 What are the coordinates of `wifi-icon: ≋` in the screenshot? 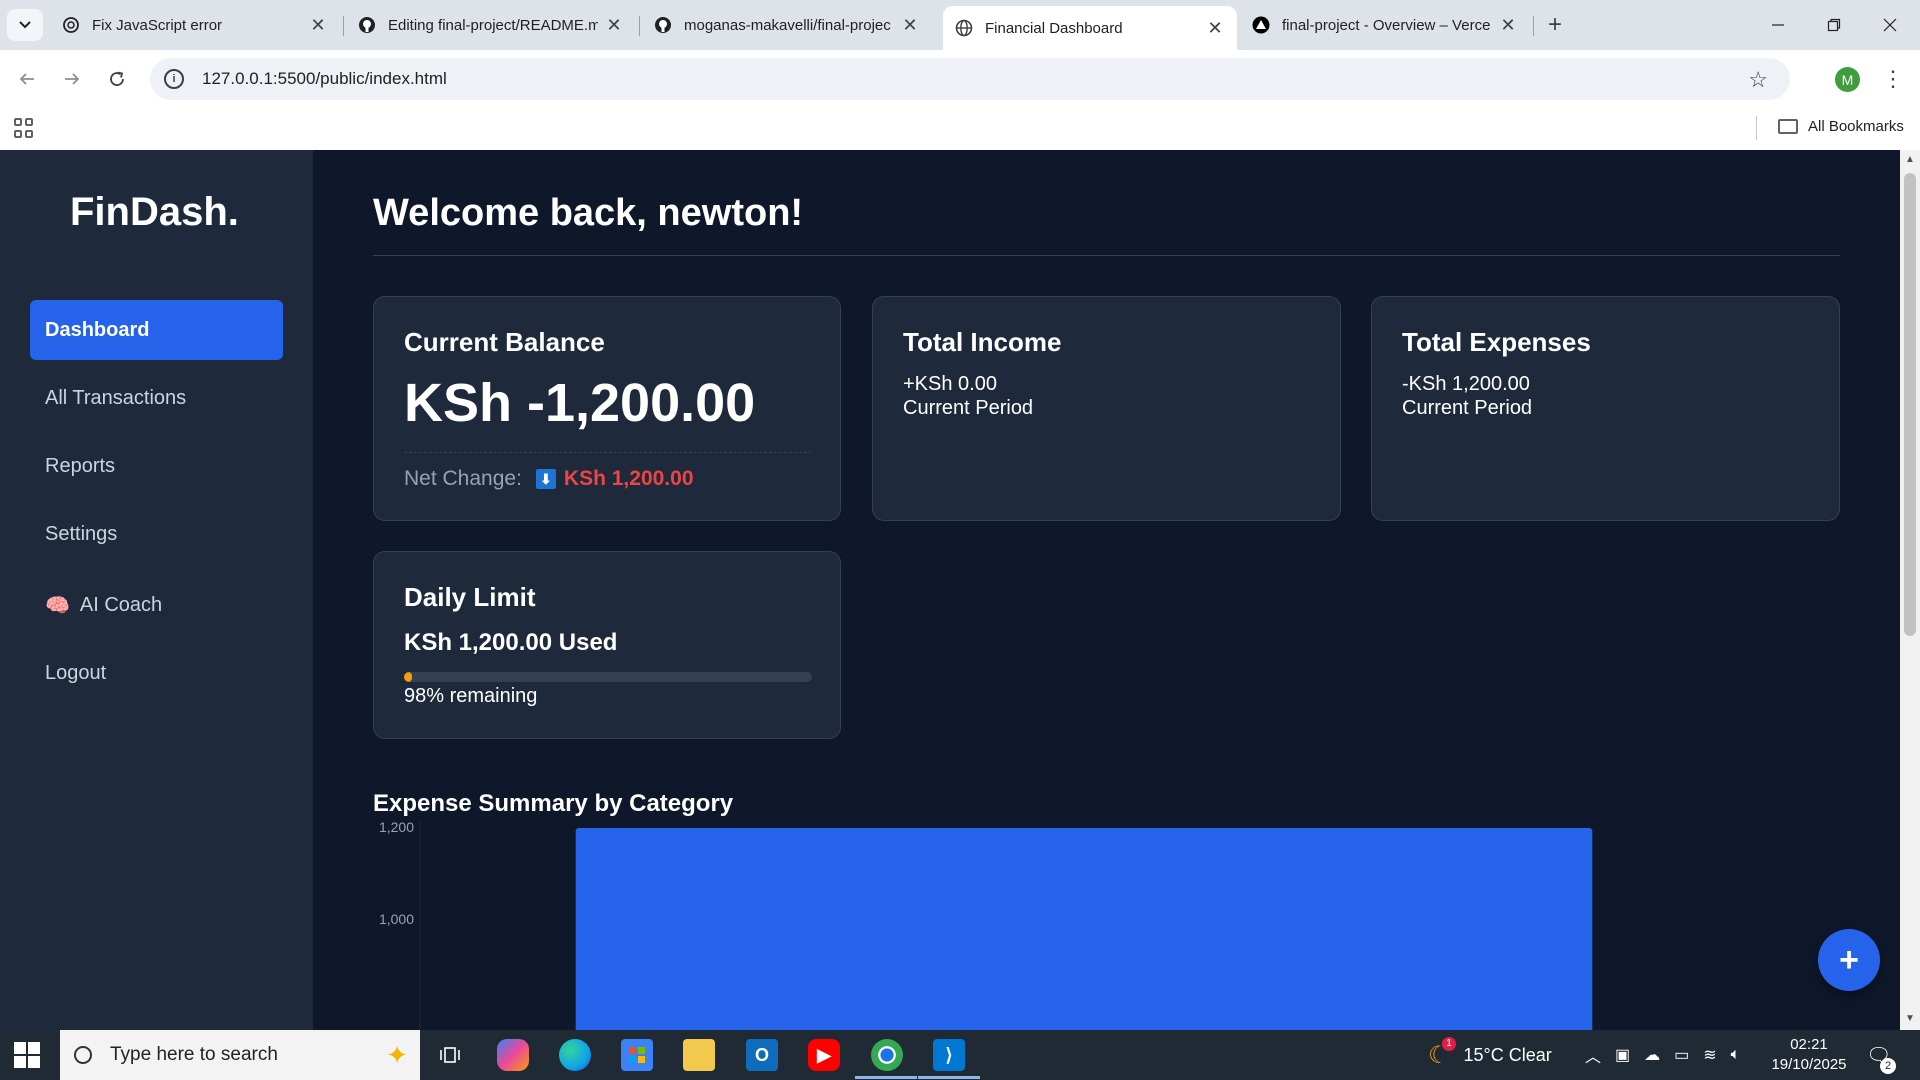 It's located at (1709, 1055).